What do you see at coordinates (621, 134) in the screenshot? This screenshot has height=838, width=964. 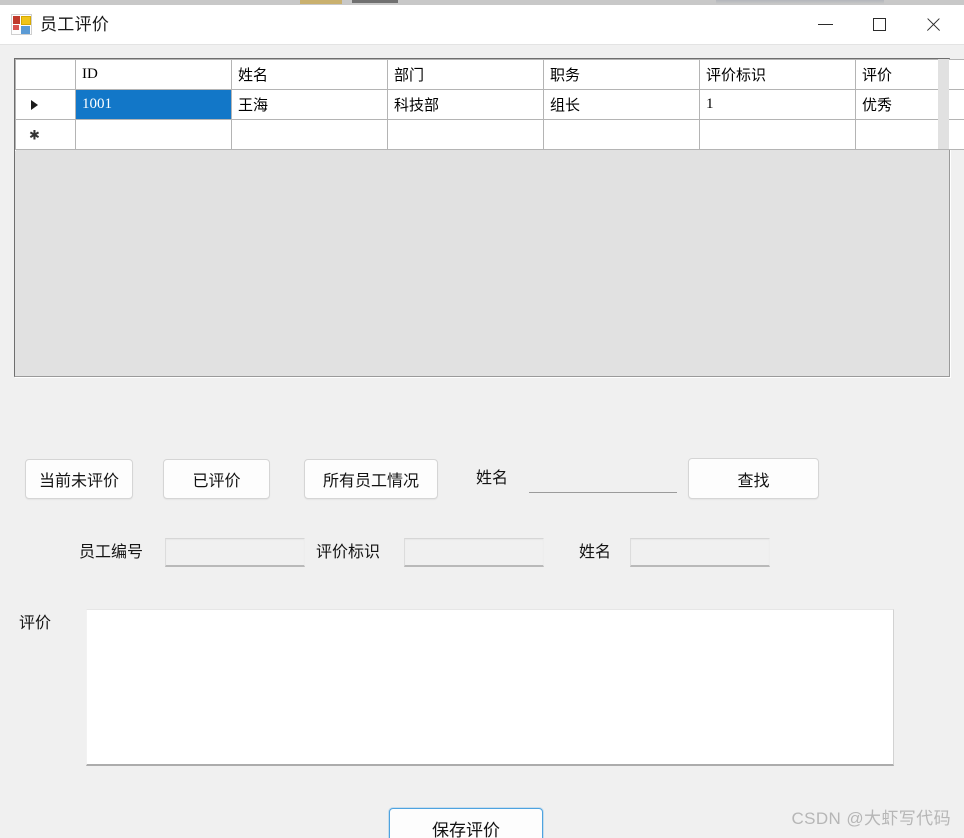 I see `cell-position-new` at bounding box center [621, 134].